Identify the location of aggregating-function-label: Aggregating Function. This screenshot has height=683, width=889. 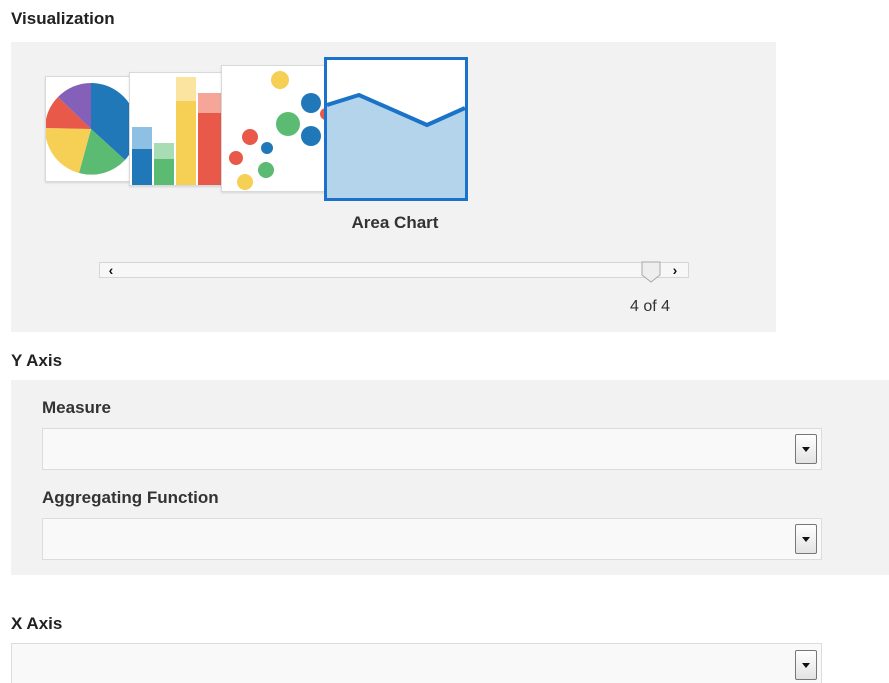
(130, 497).